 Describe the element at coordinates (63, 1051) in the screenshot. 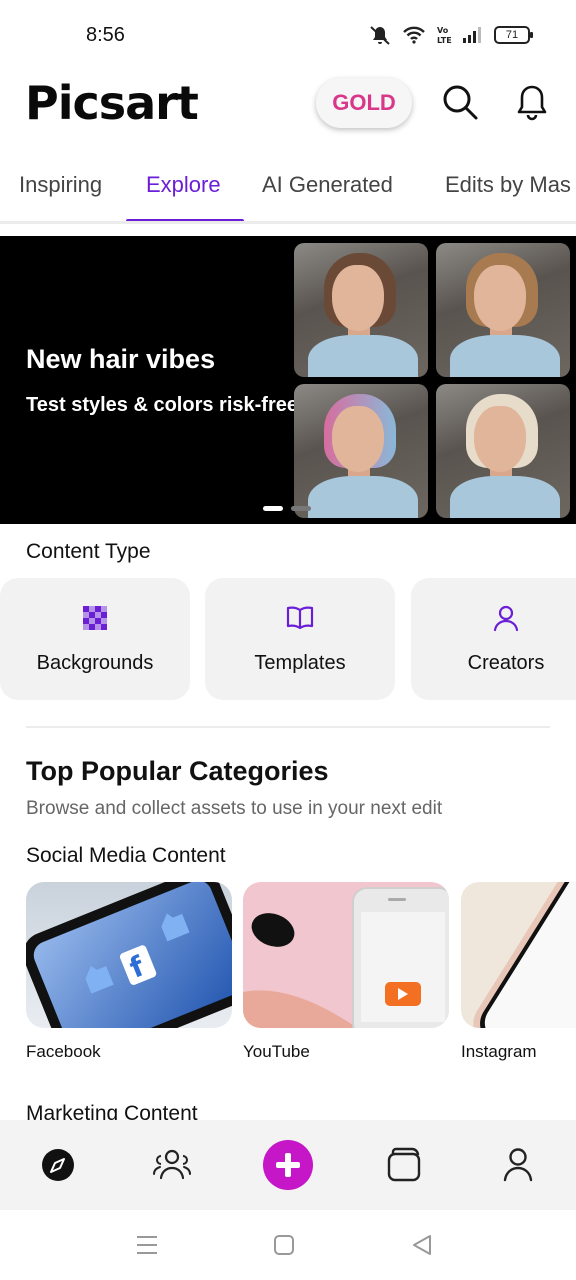

I see `facebook-label: Facebook` at that location.